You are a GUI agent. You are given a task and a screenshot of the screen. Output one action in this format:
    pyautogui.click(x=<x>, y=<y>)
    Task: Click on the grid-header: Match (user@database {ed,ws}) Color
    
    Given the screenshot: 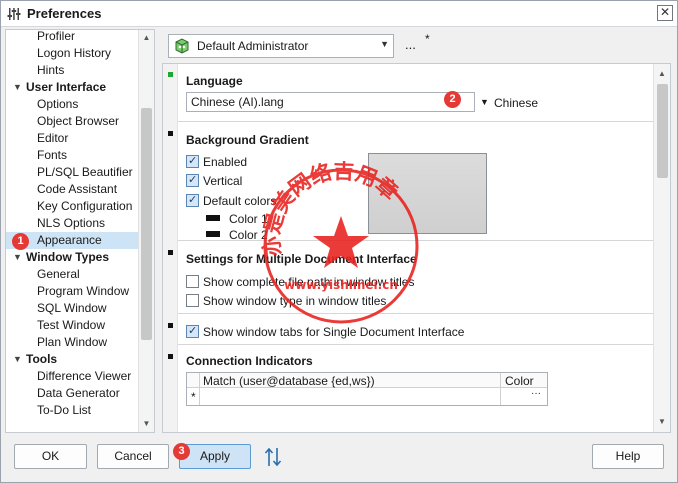 What is the action you would take?
    pyautogui.click(x=367, y=380)
    